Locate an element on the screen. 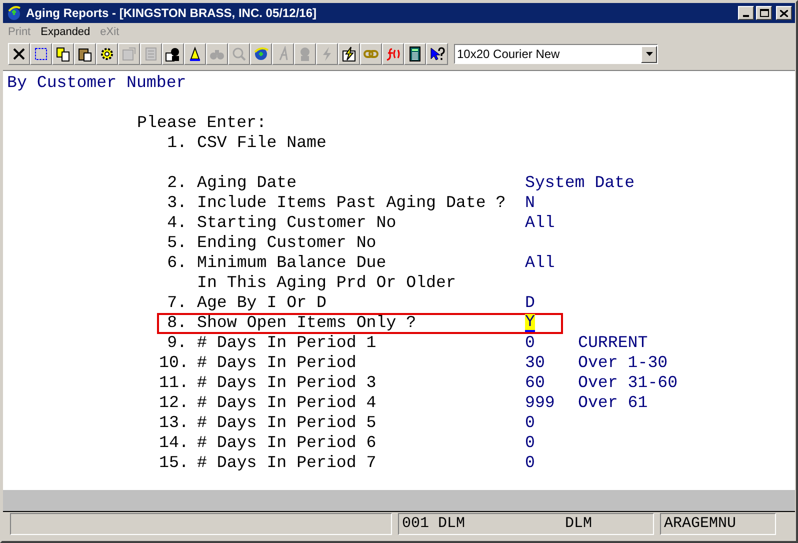  selection-icon is located at coordinates (41, 54).